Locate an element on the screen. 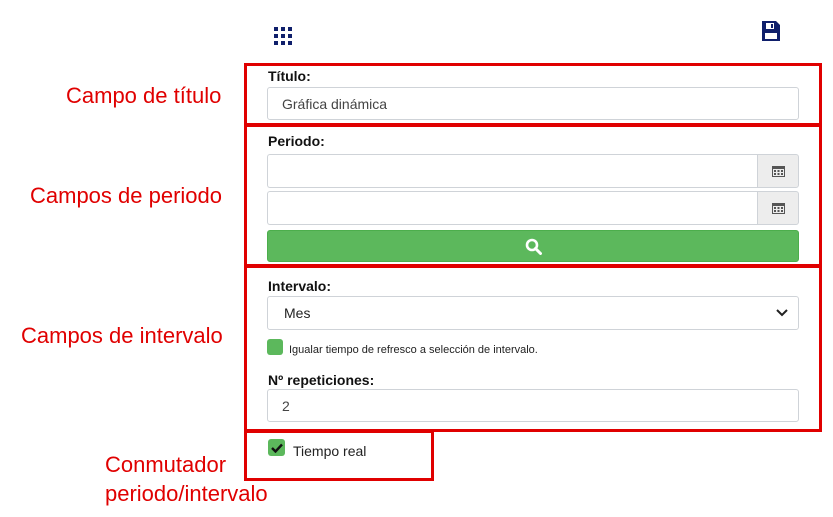 The height and width of the screenshot is (517, 833). period-start-calendar-button is located at coordinates (778, 171).